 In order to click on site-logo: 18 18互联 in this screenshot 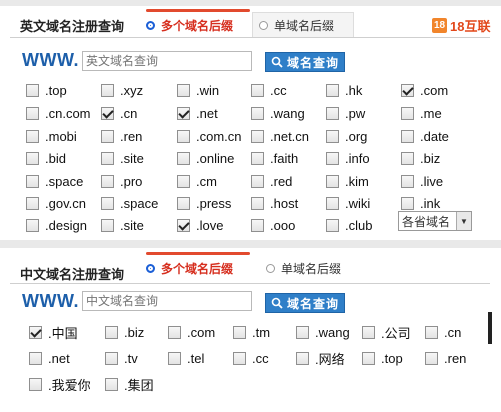, I will do `click(461, 25)`.